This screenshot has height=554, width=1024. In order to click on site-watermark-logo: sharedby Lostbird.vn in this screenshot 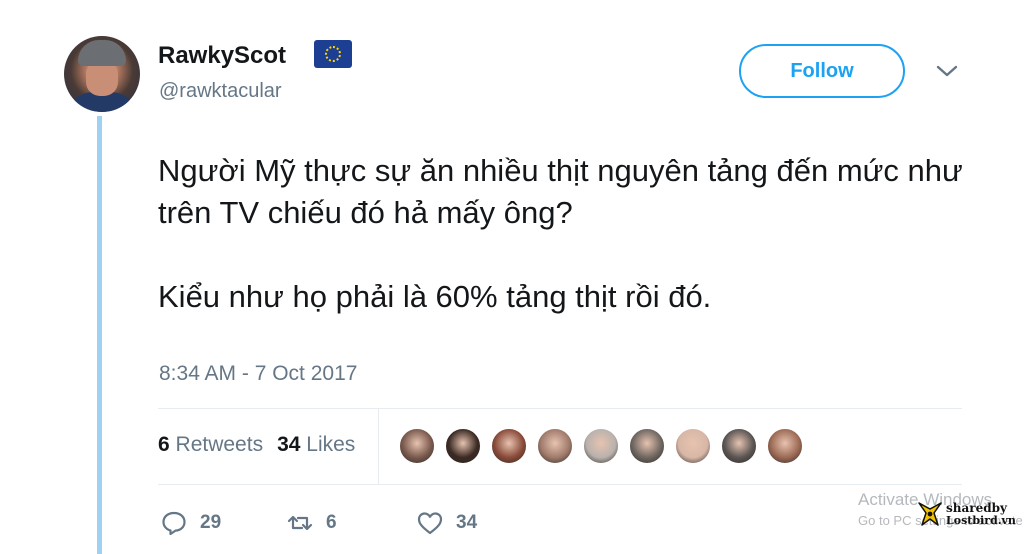, I will do `click(970, 516)`.